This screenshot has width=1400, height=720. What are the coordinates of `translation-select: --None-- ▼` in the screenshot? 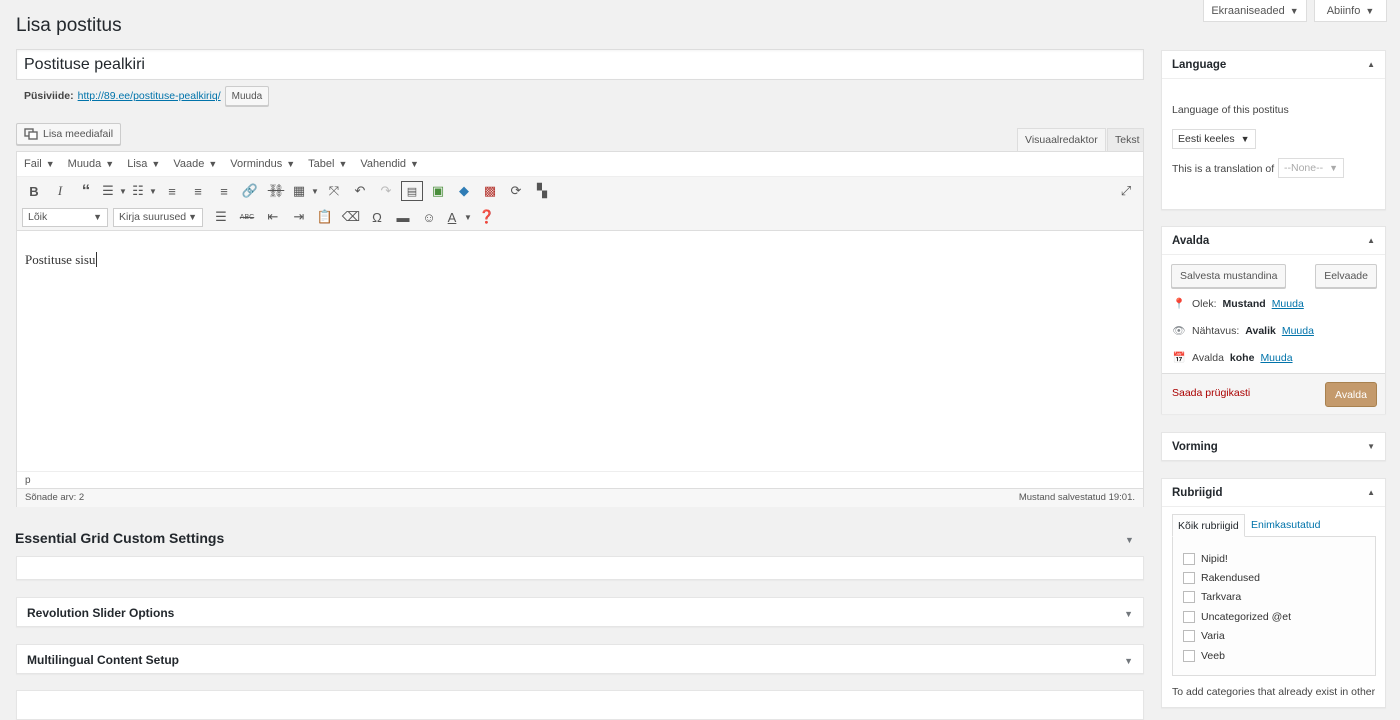 It's located at (1311, 168).